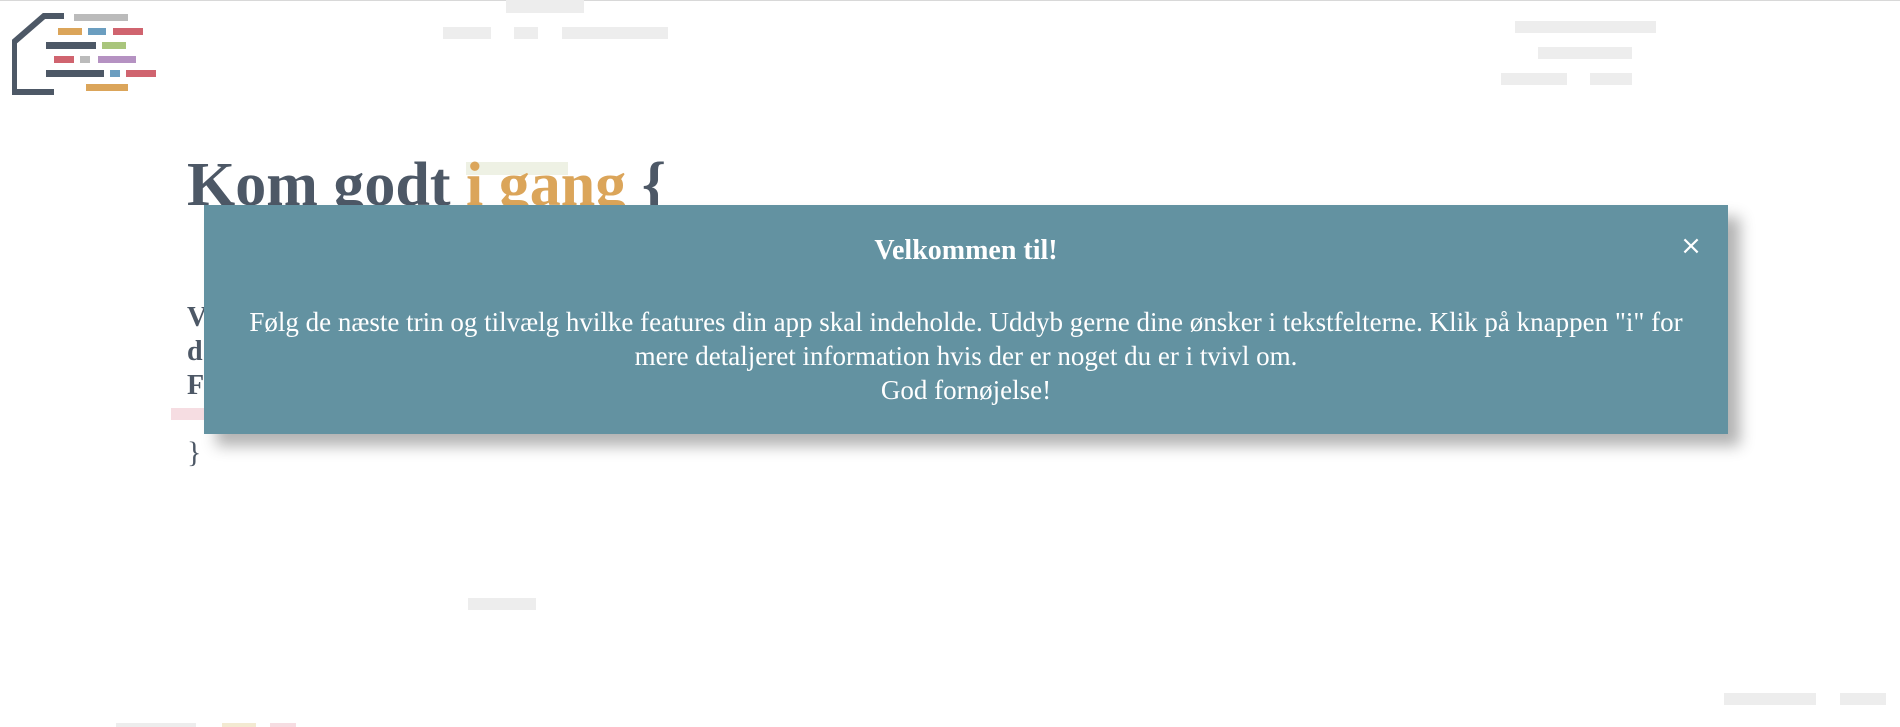  What do you see at coordinates (966, 390) in the screenshot?
I see `modal-greeting: God fornøjelse!` at bounding box center [966, 390].